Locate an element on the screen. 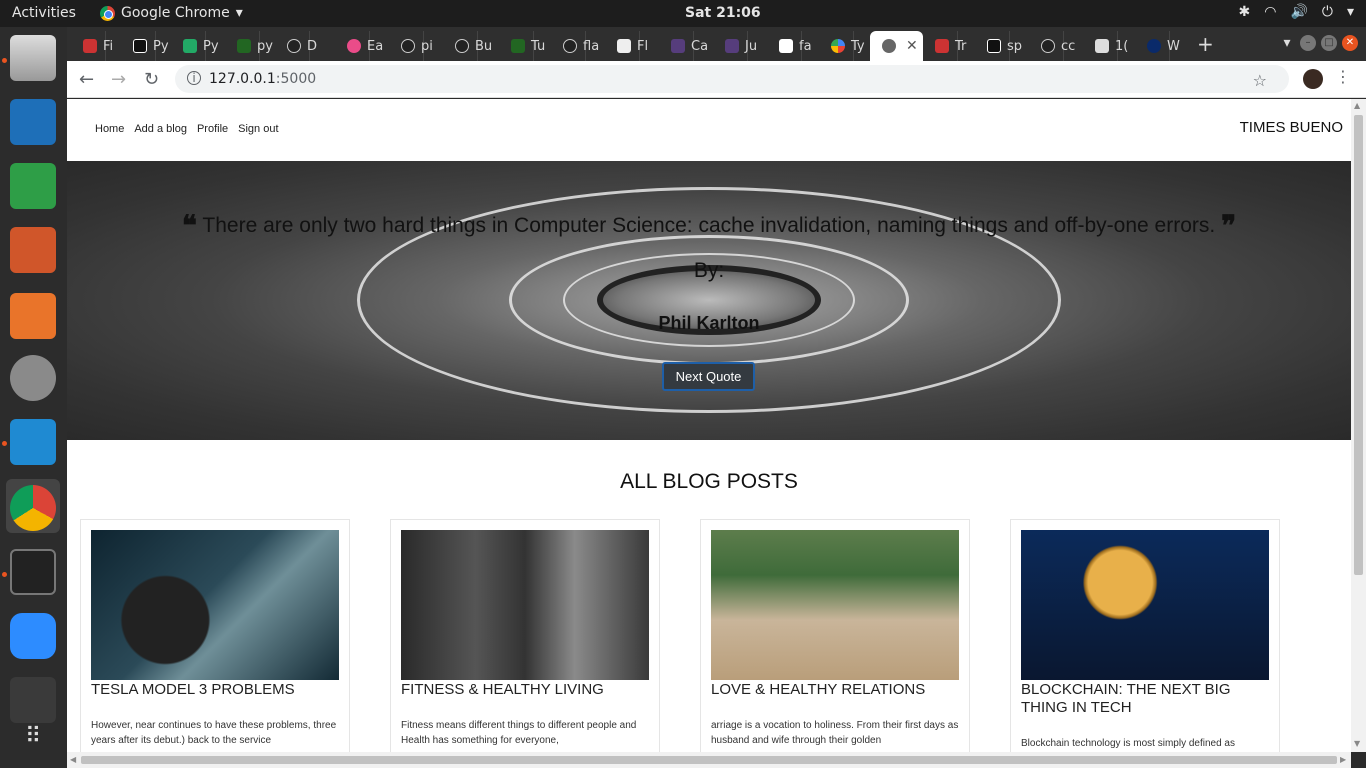 Image resolution: width=1366 pixels, height=768 pixels. tab: cc is located at coordinates (1052, 46).